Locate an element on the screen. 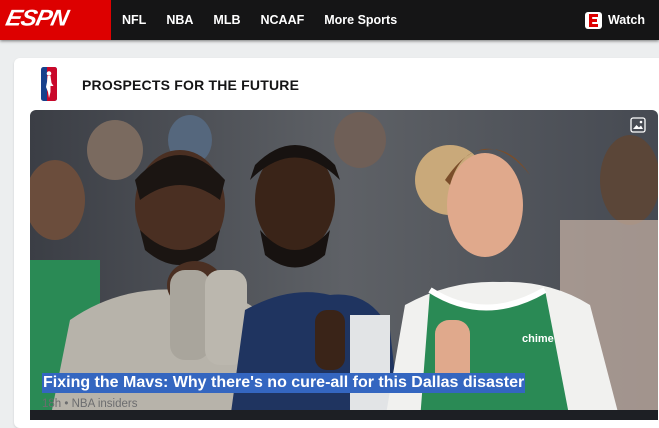 The width and height of the screenshot is (659, 428). nav-item-more-sports: More Sports is located at coordinates (360, 20).